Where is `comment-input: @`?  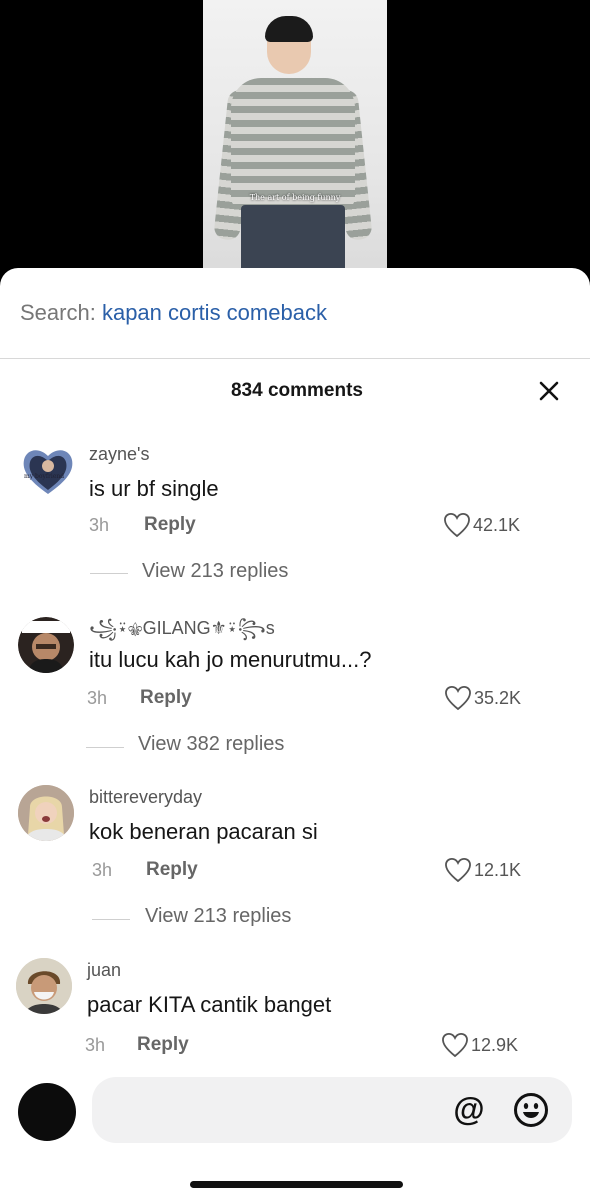
comment-input: @ is located at coordinates (332, 1110).